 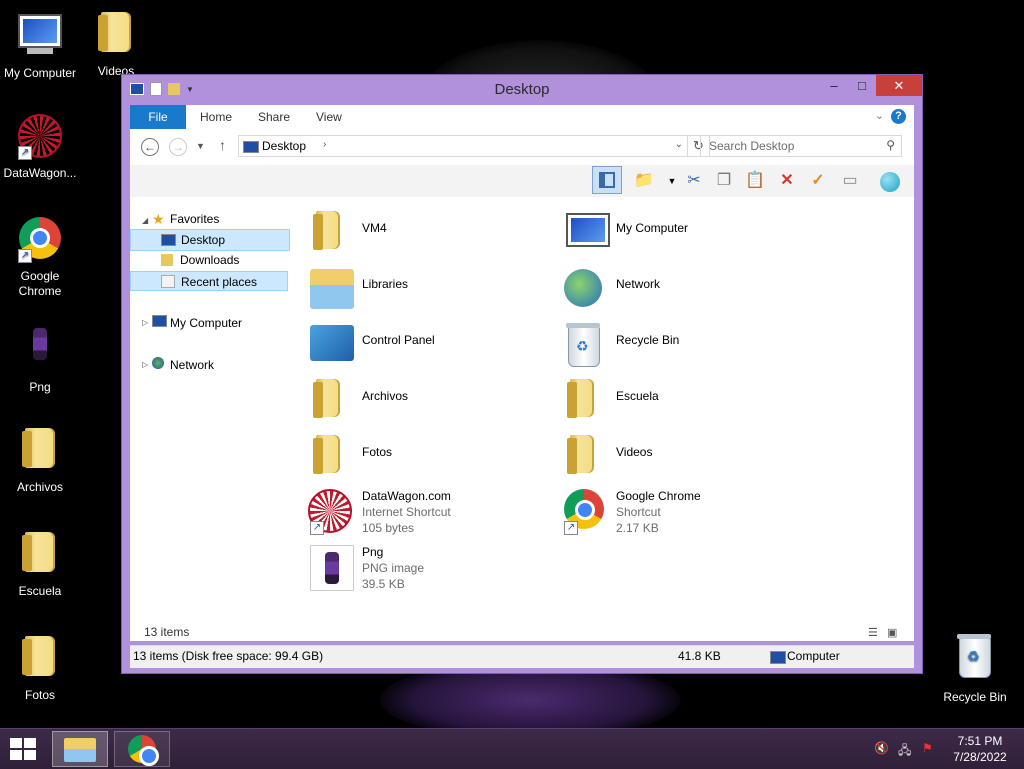 What do you see at coordinates (672, 181) in the screenshot?
I see `chevron-down-icon: ▼` at bounding box center [672, 181].